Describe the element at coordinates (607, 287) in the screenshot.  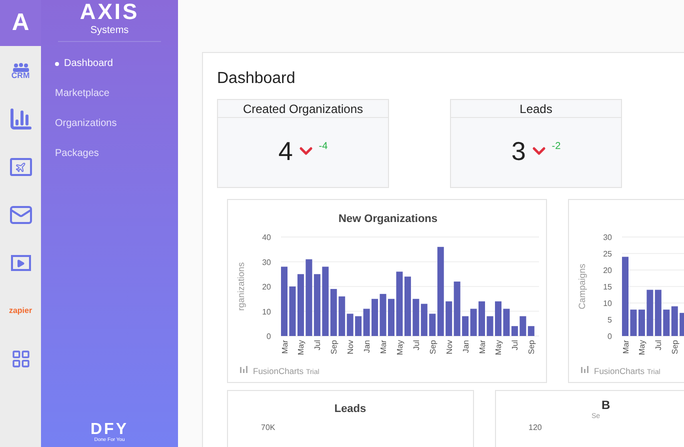
I see `y-tick-label: 15` at that location.